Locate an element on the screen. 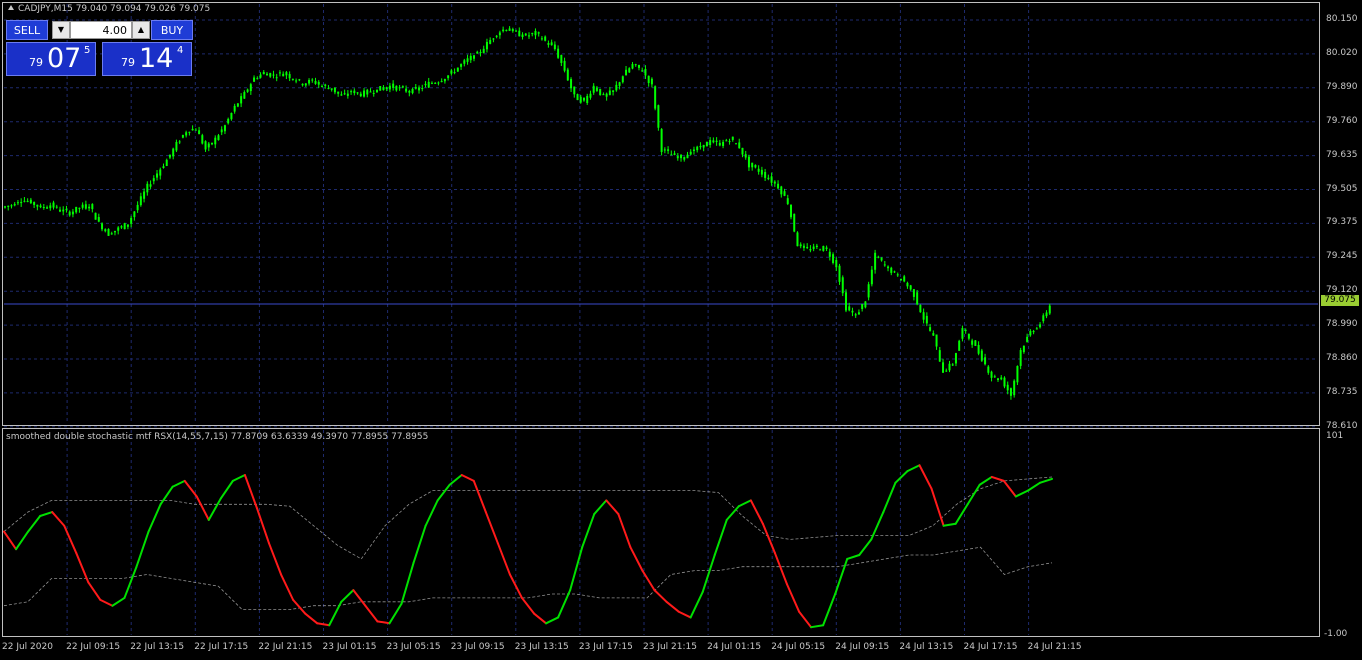  time-axis-label: 24 Jul 13:15 is located at coordinates (926, 647).